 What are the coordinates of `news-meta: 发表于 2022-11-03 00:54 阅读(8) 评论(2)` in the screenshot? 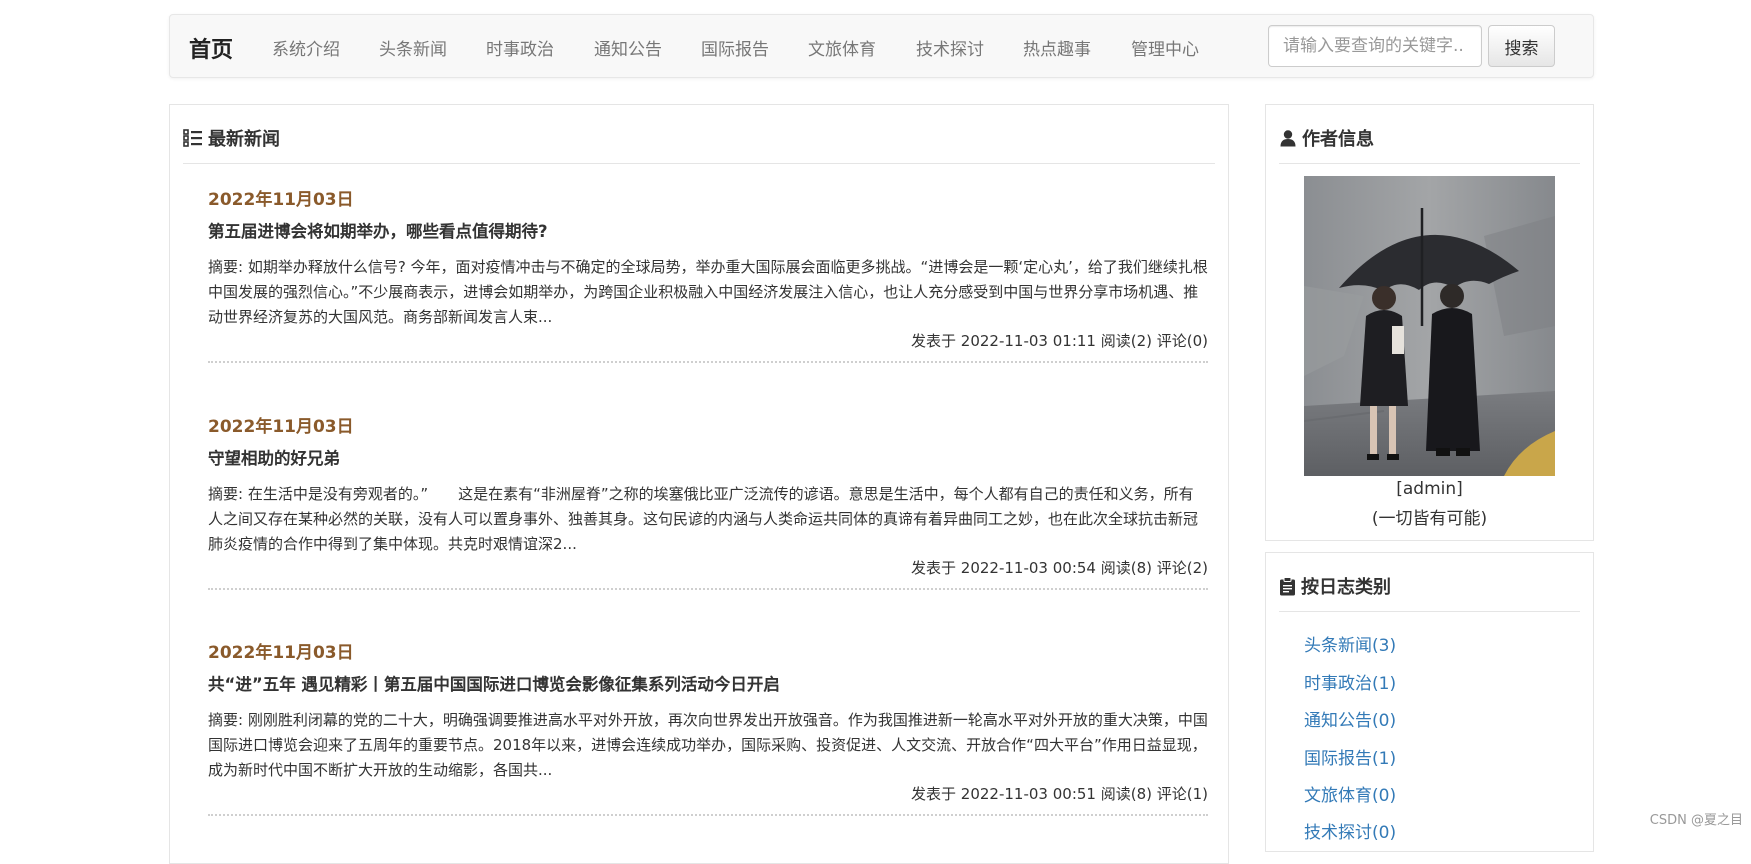 It's located at (1059, 568).